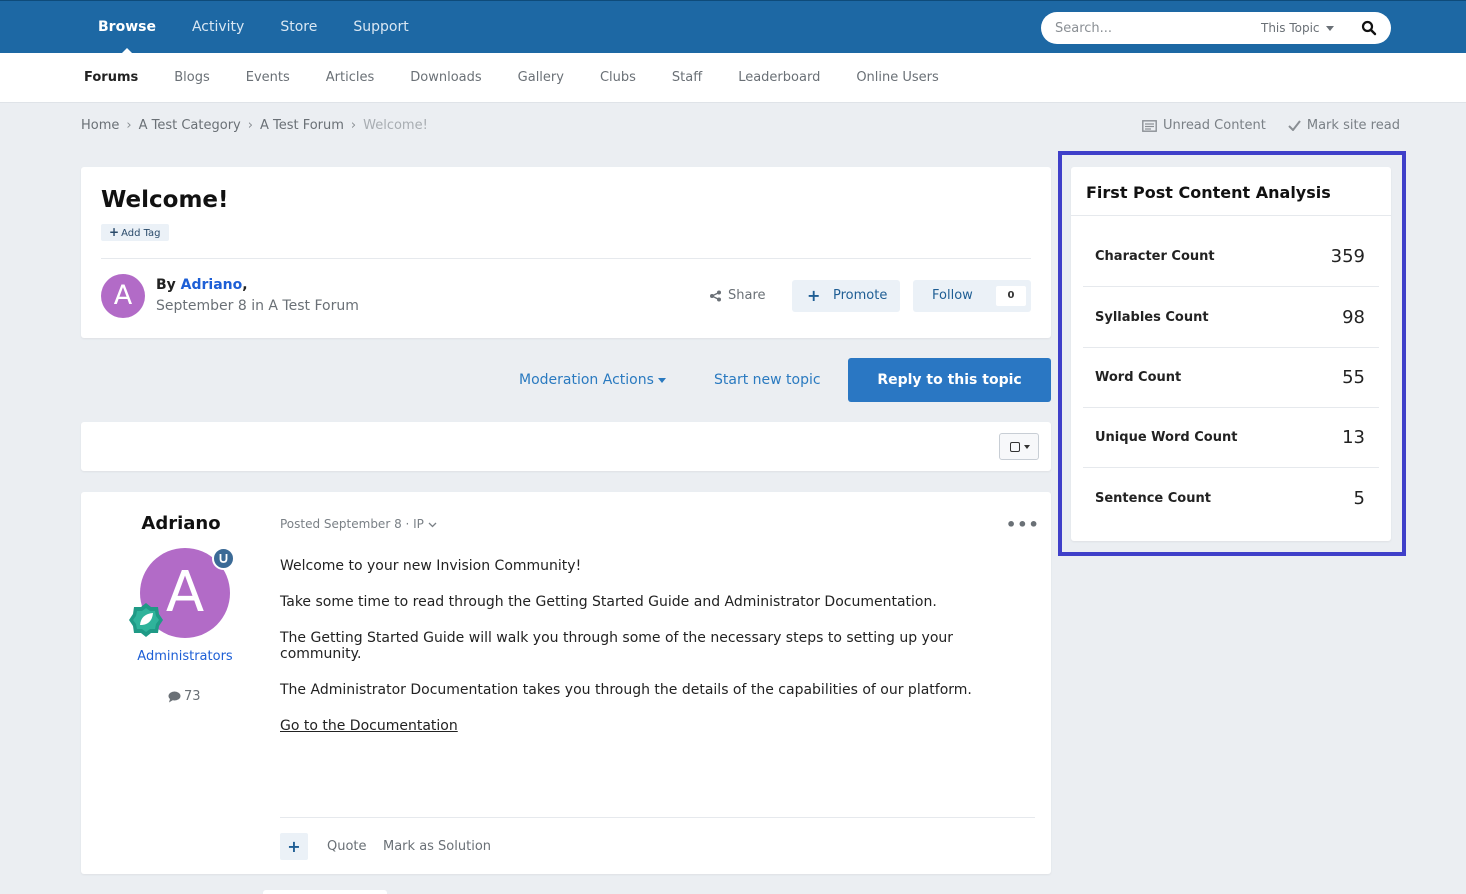 This screenshot has height=894, width=1466. Describe the element at coordinates (1015, 447) in the screenshot. I see `checkbox-icon` at that location.